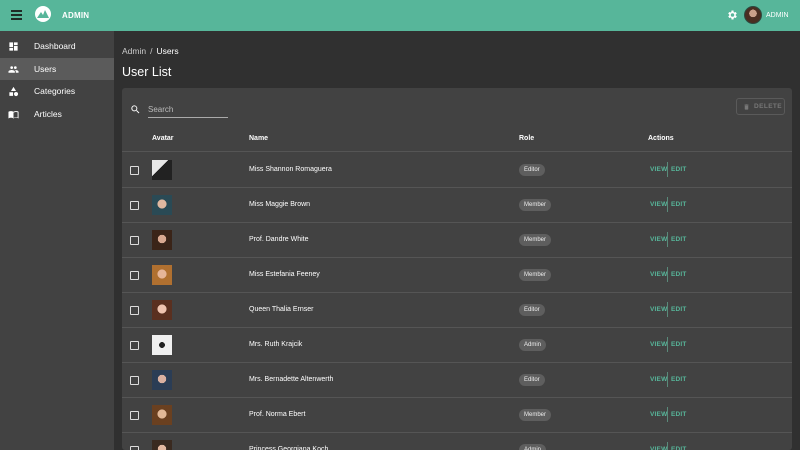  What do you see at coordinates (188, 110) in the screenshot?
I see `search-input` at bounding box center [188, 110].